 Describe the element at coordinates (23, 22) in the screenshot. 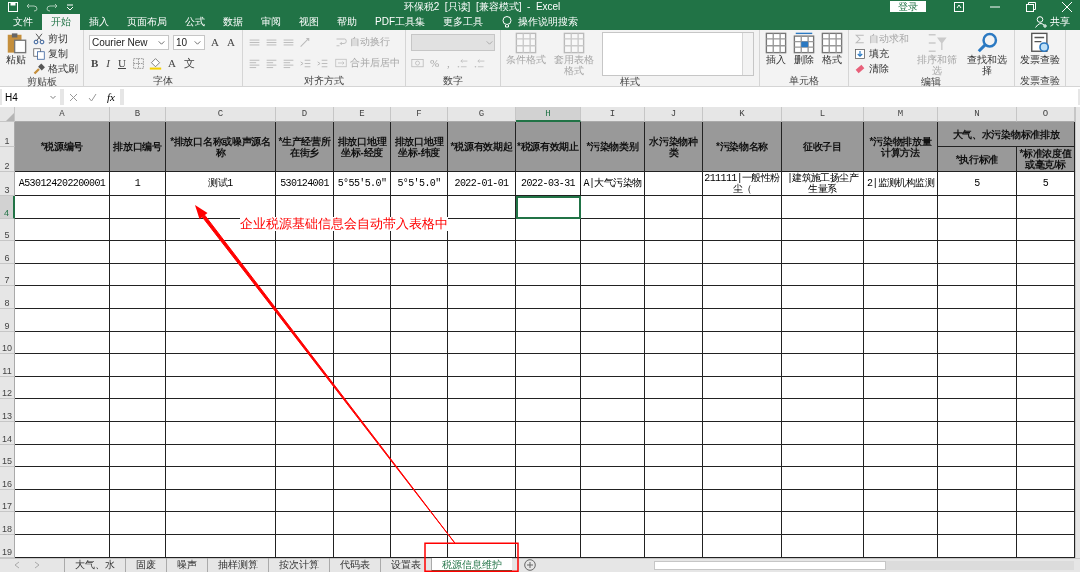

I see `ribbon-tab: 文件` at that location.